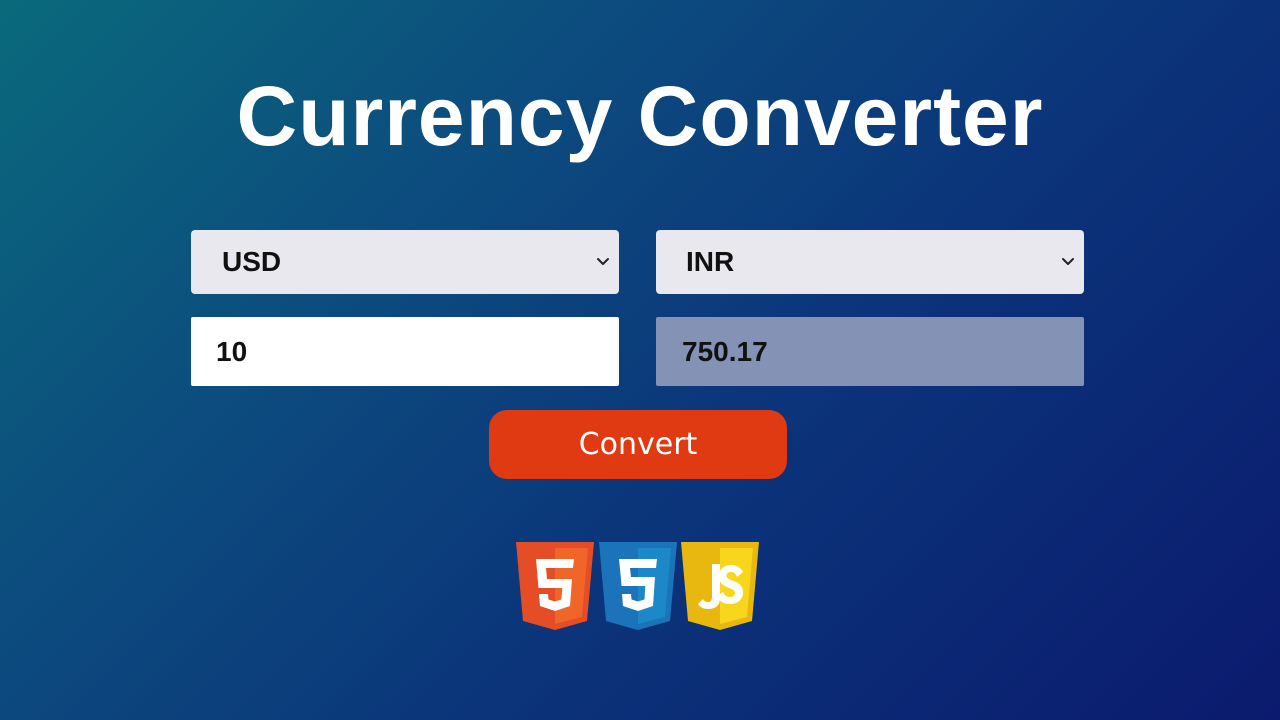 Image resolution: width=1280 pixels, height=720 pixels. I want to click on convert-button: Convert, so click(638, 444).